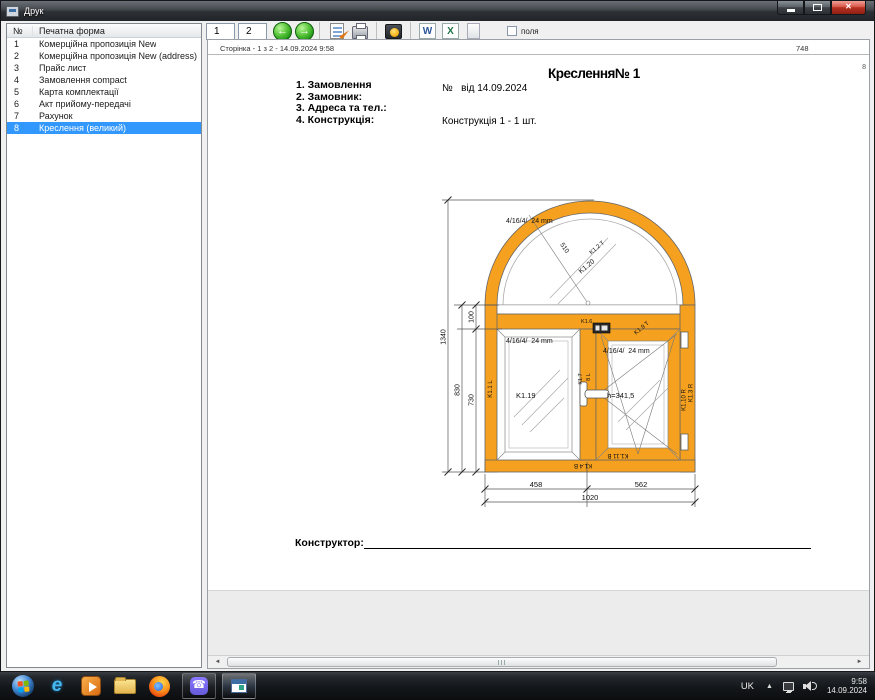  I want to click on minimize-button, so click(790, 8).